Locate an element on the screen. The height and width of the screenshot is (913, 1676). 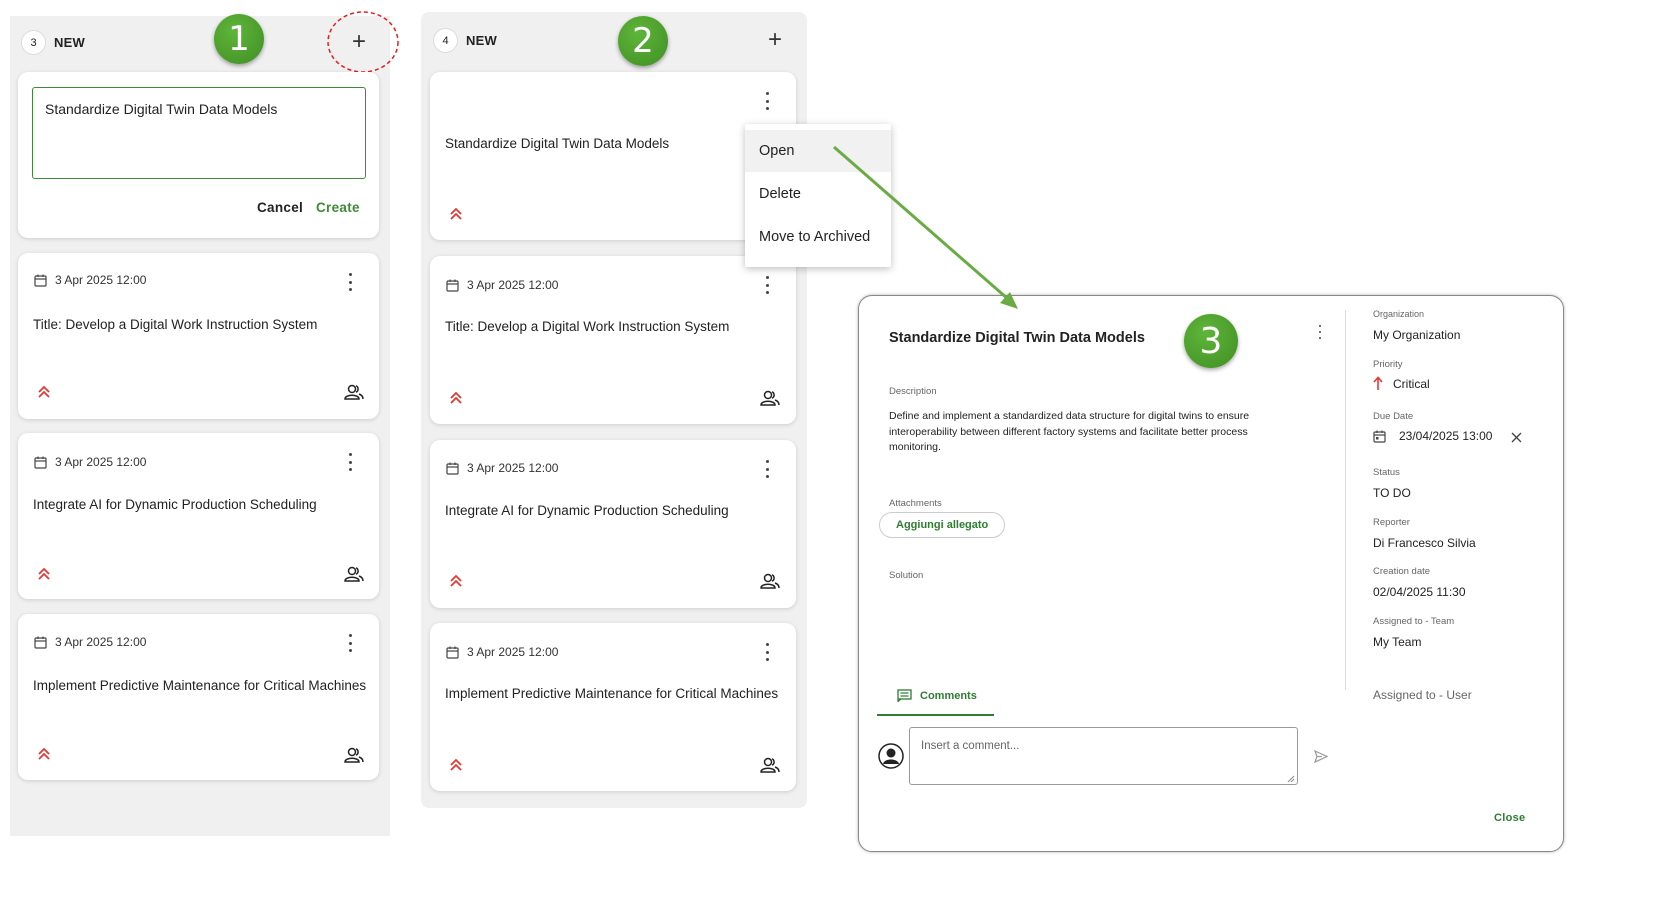
column-count-badge: 3 is located at coordinates (33, 42).